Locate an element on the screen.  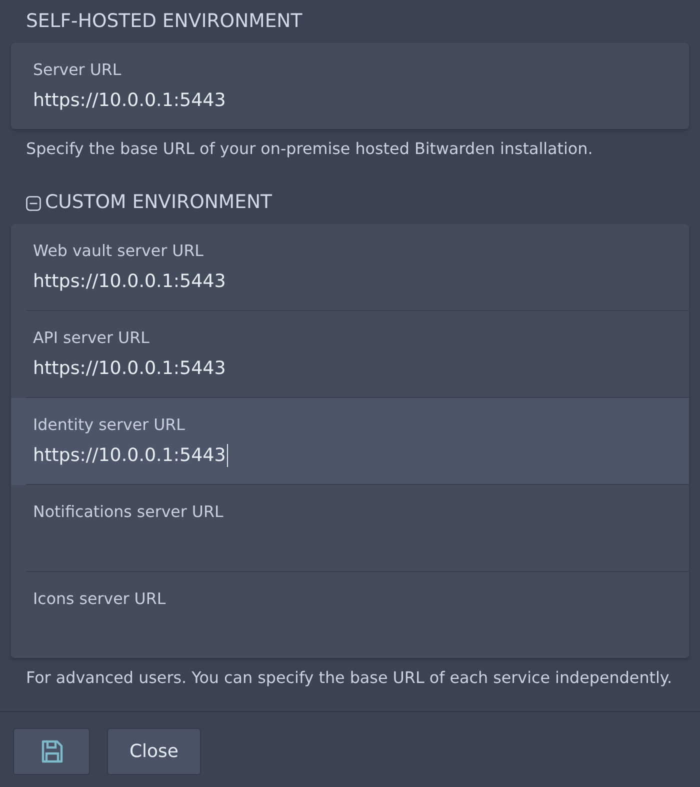
field-label: API server URL is located at coordinates (91, 337).